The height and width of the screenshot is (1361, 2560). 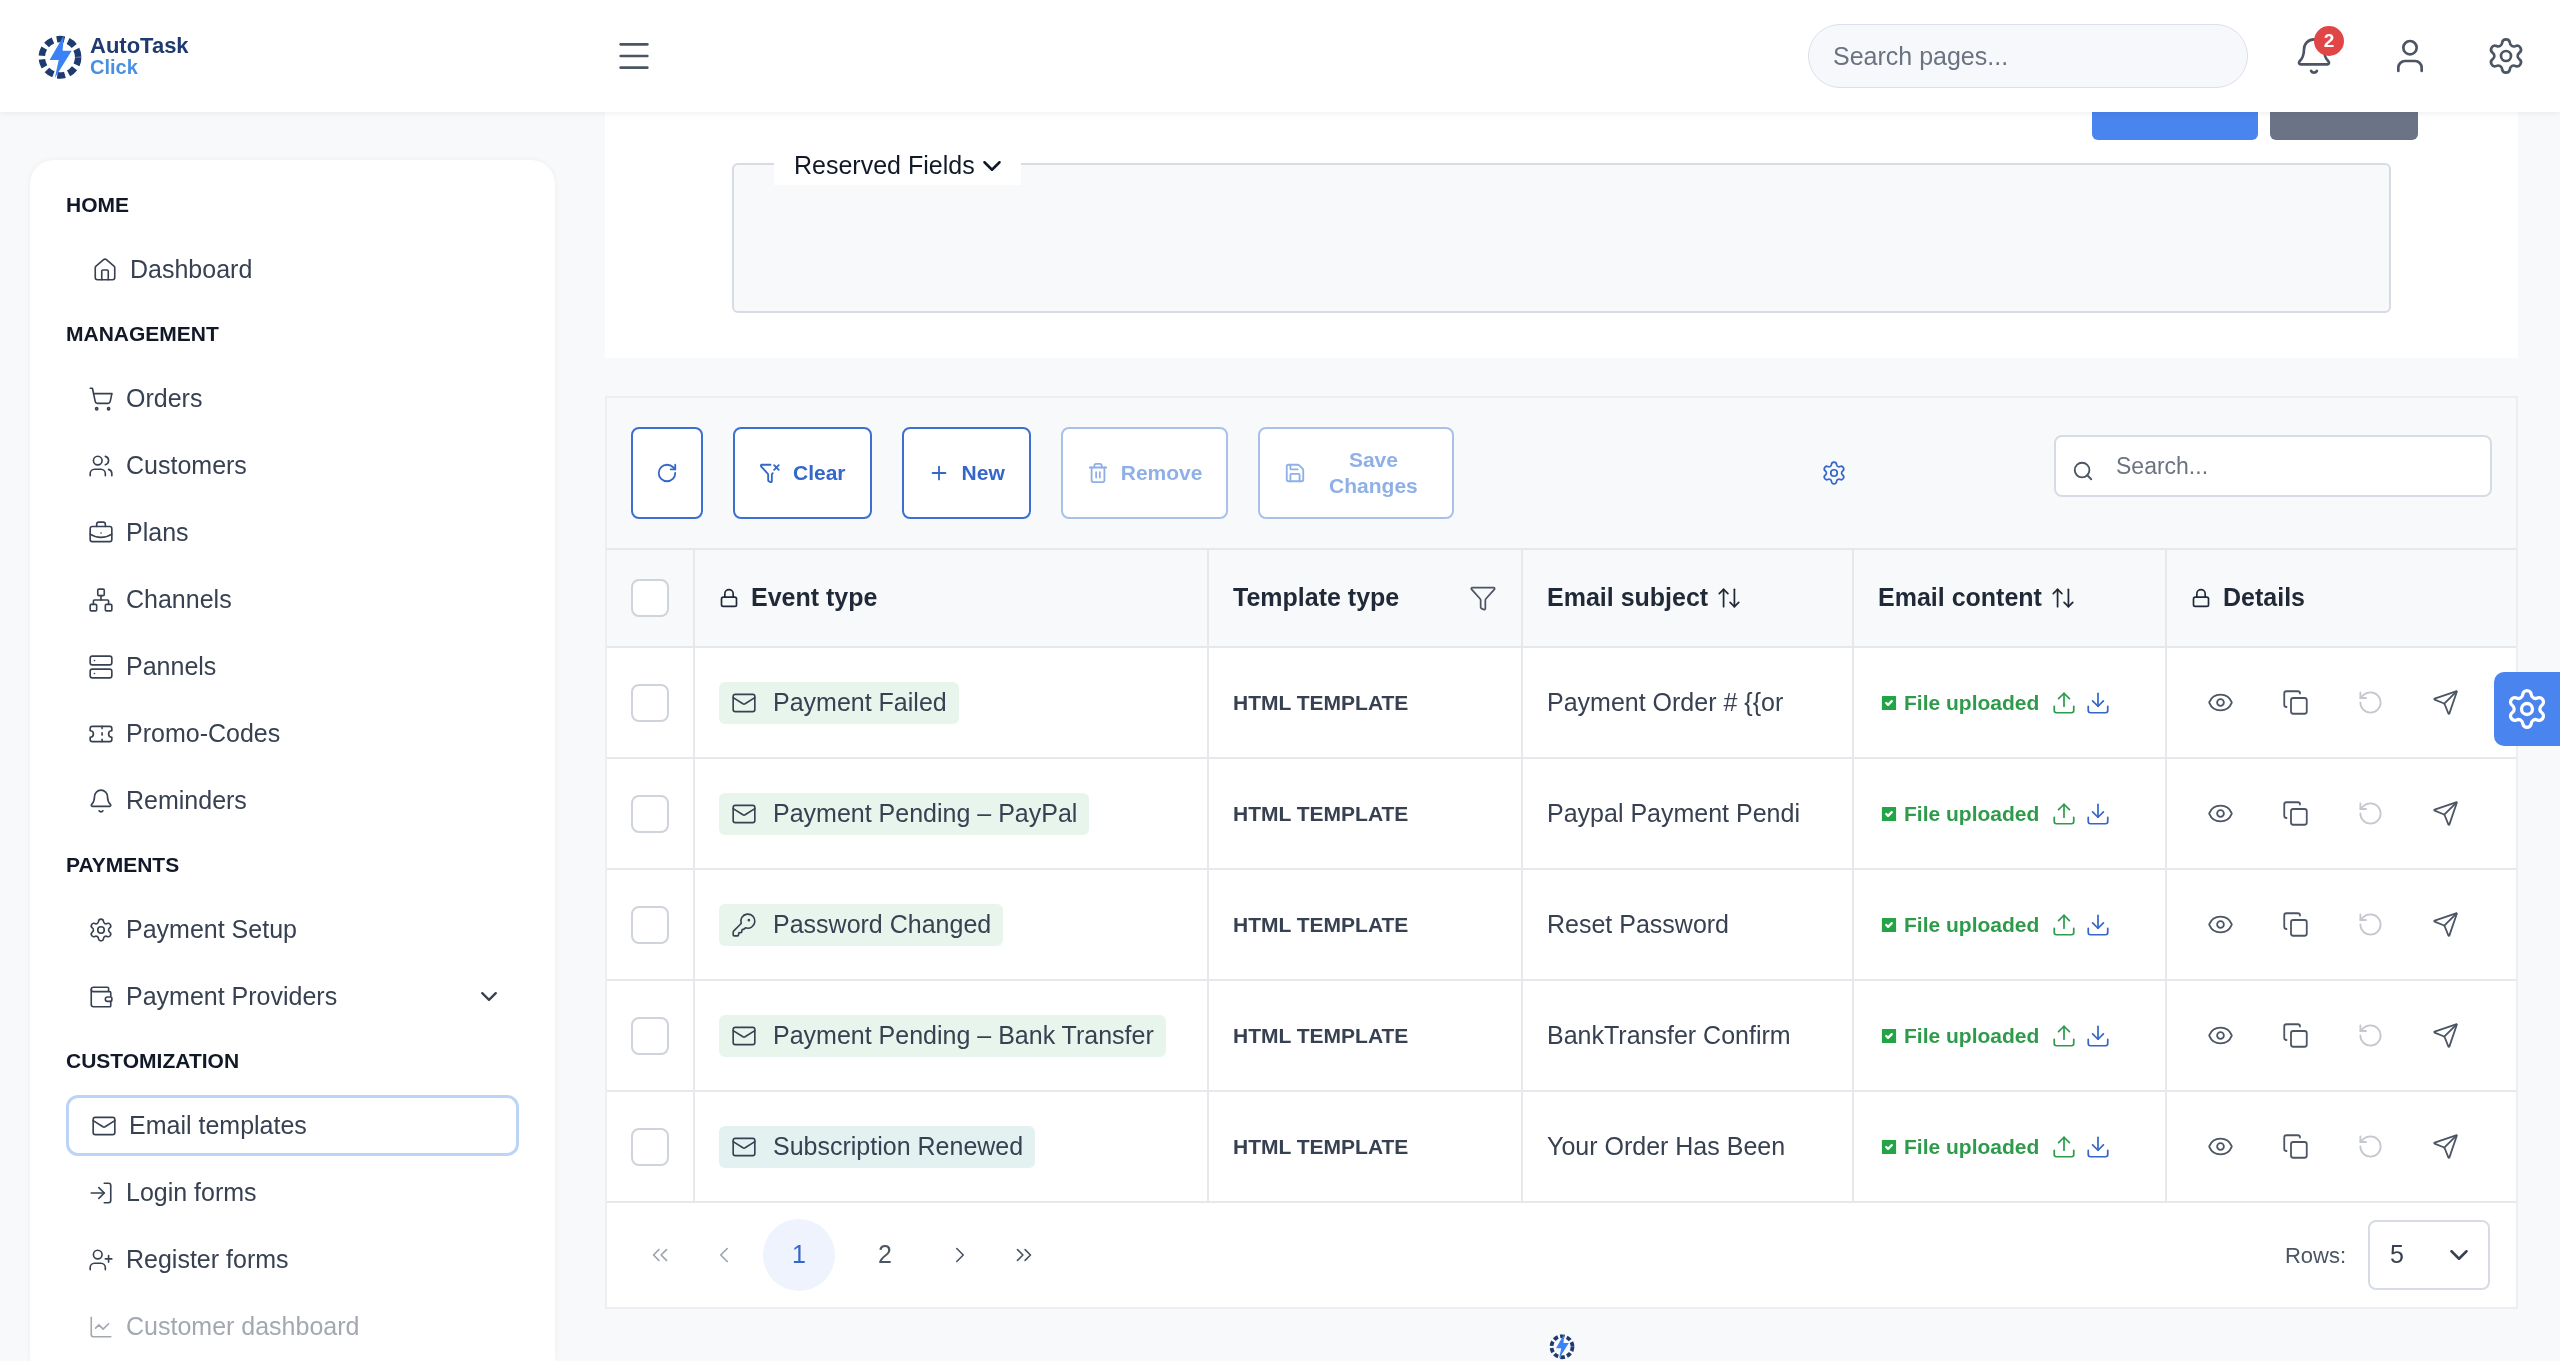 I want to click on sidebar-item: Login forms, so click(x=292, y=1192).